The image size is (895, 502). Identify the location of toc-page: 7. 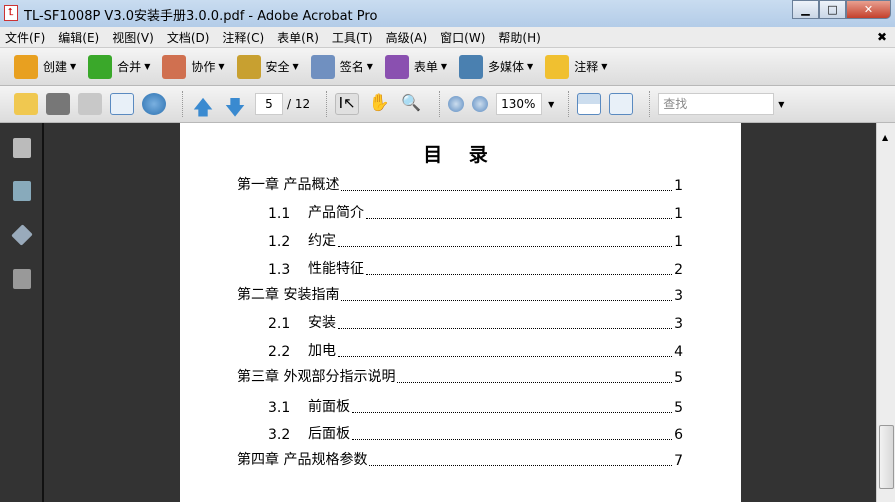
(678, 461).